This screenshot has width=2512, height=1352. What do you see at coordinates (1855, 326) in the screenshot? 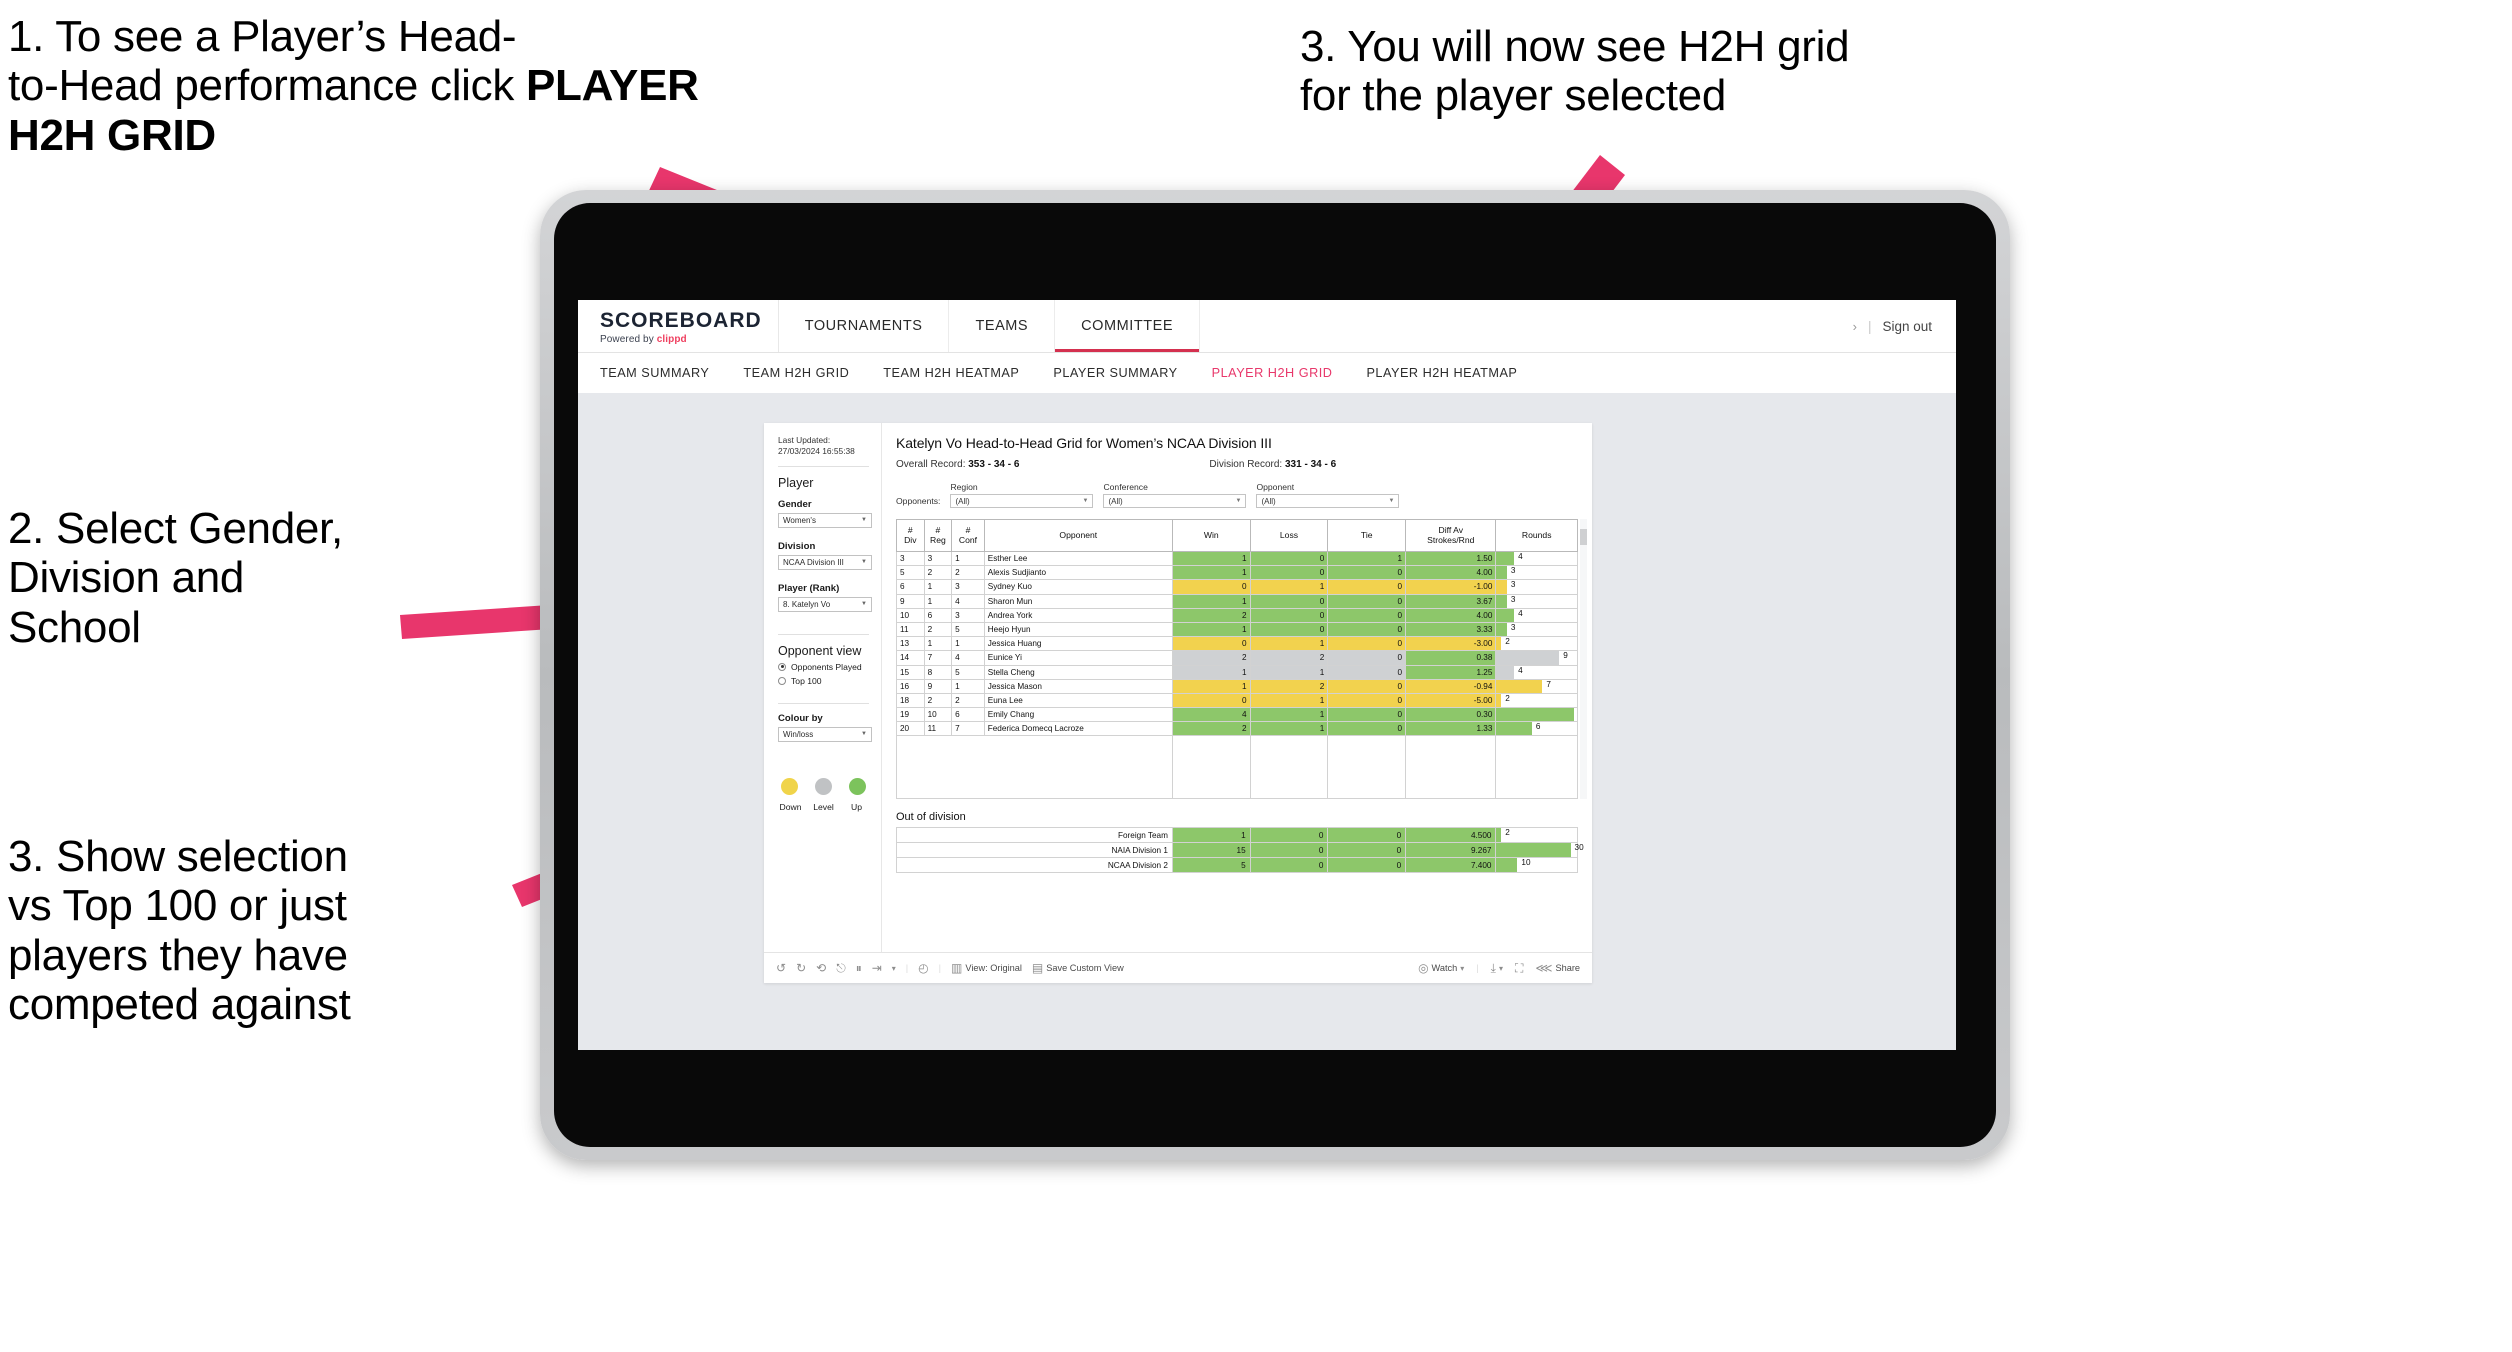
I see `chevron-right-icon: ›` at bounding box center [1855, 326].